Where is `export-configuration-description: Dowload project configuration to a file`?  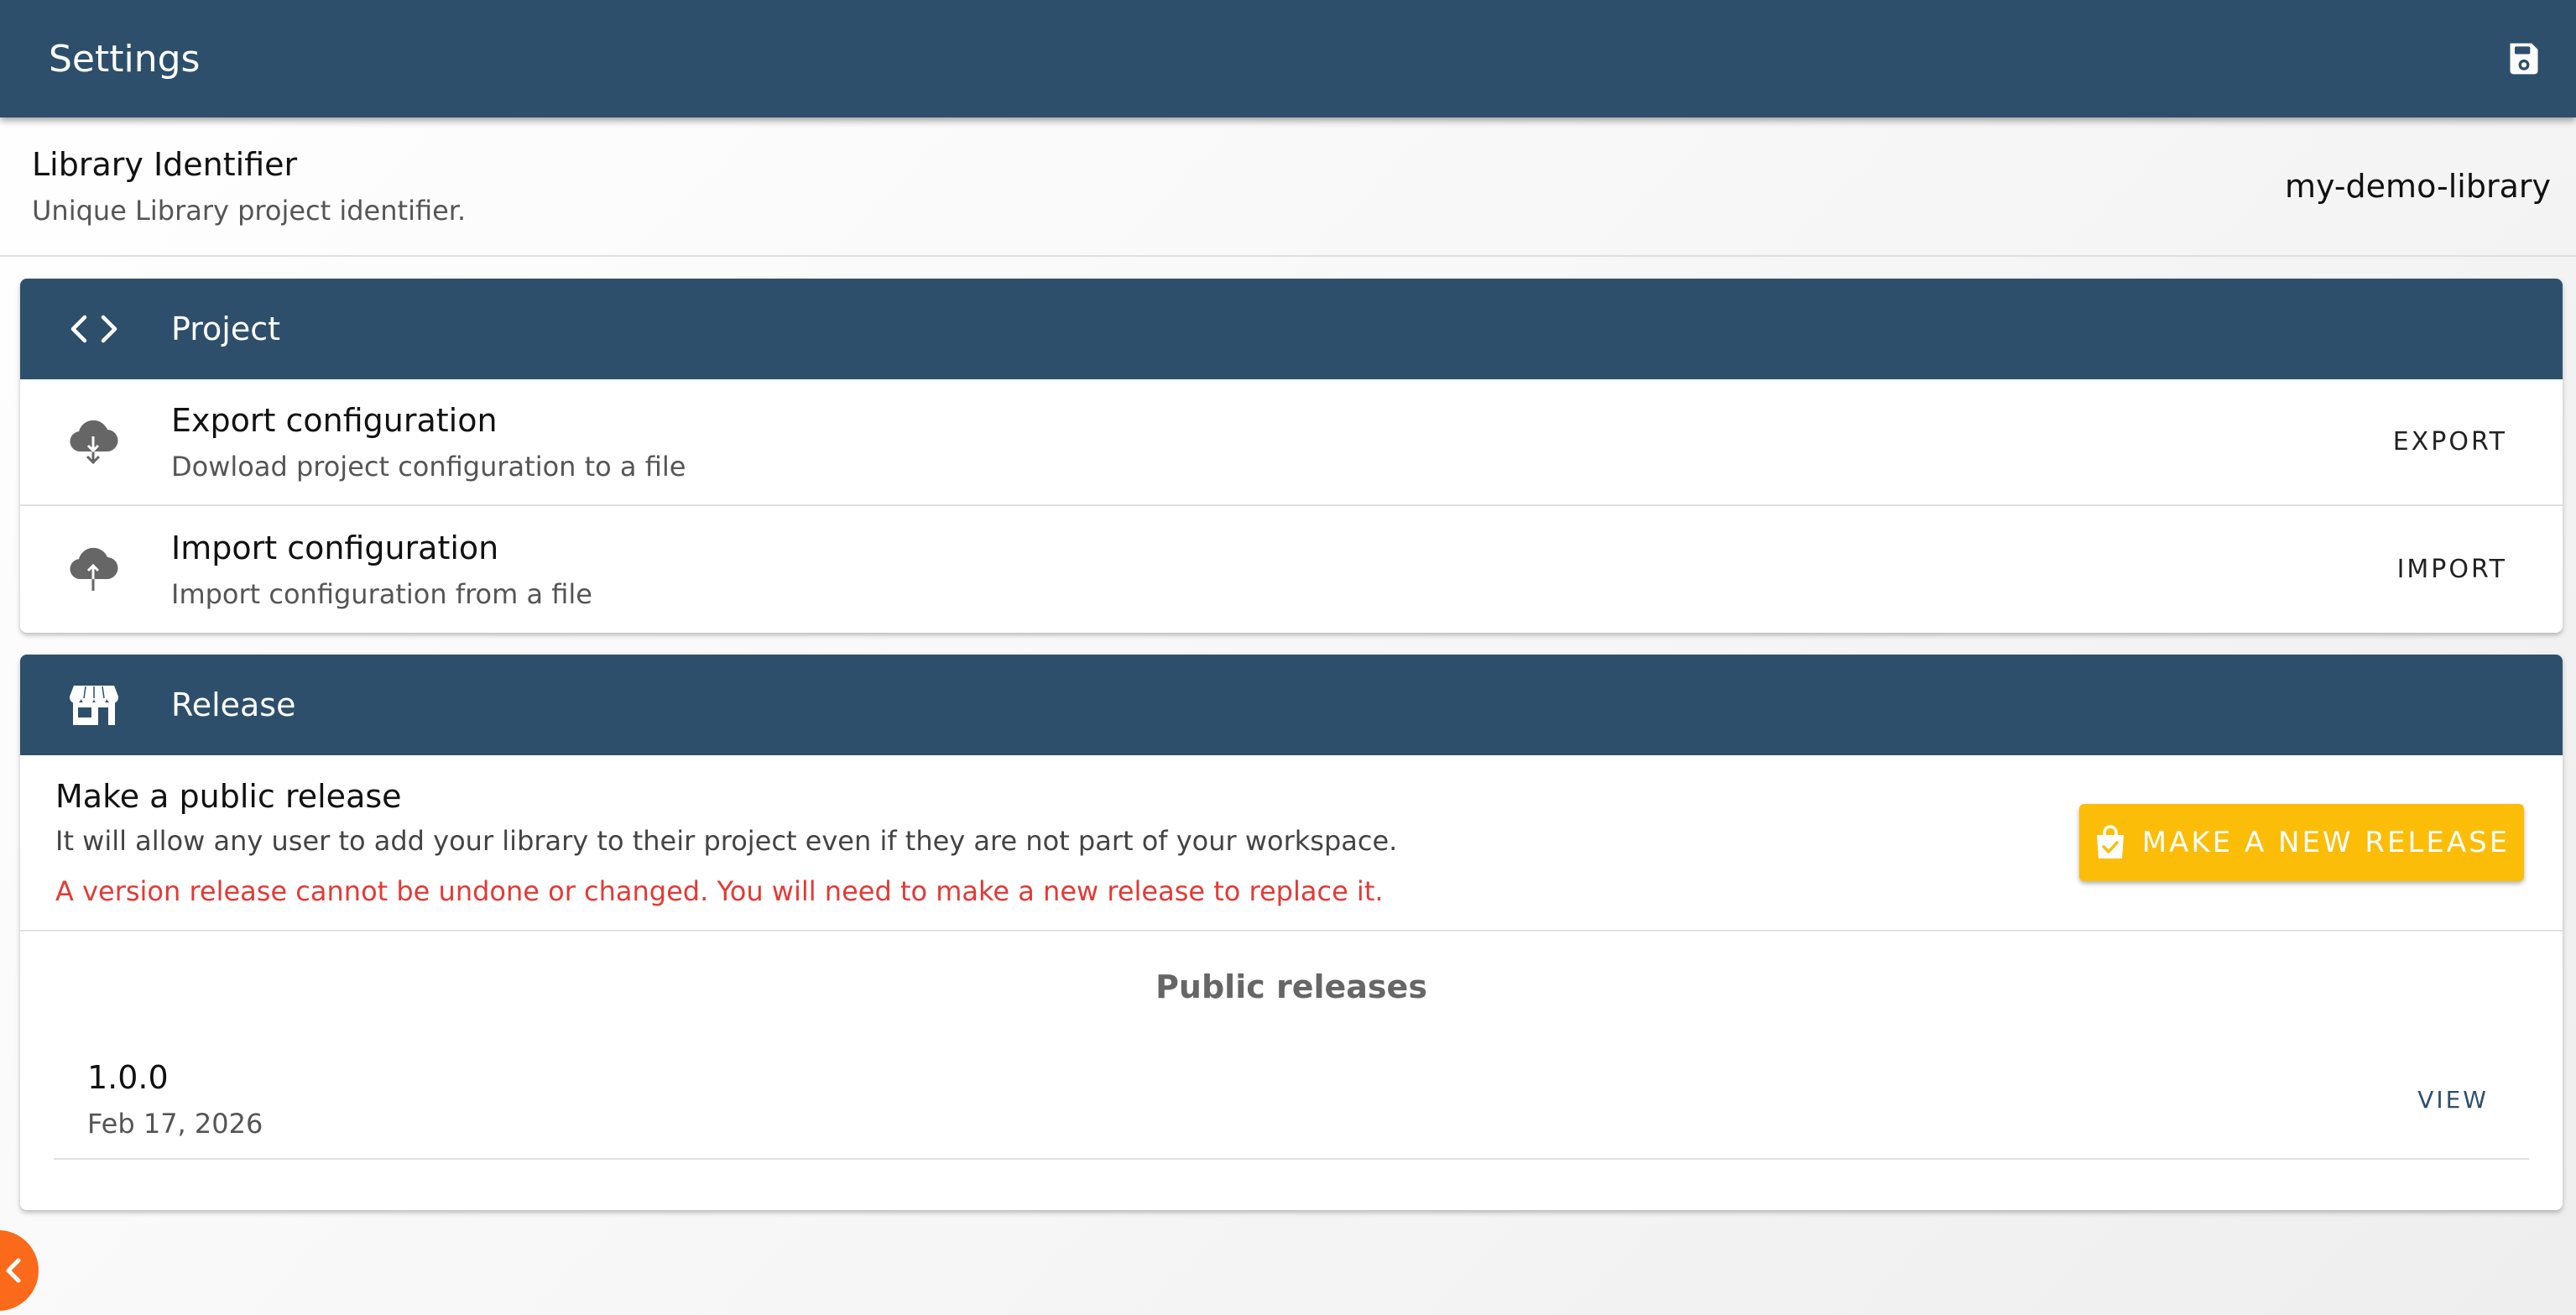 export-configuration-description: Dowload project configuration to a file is located at coordinates (428, 466).